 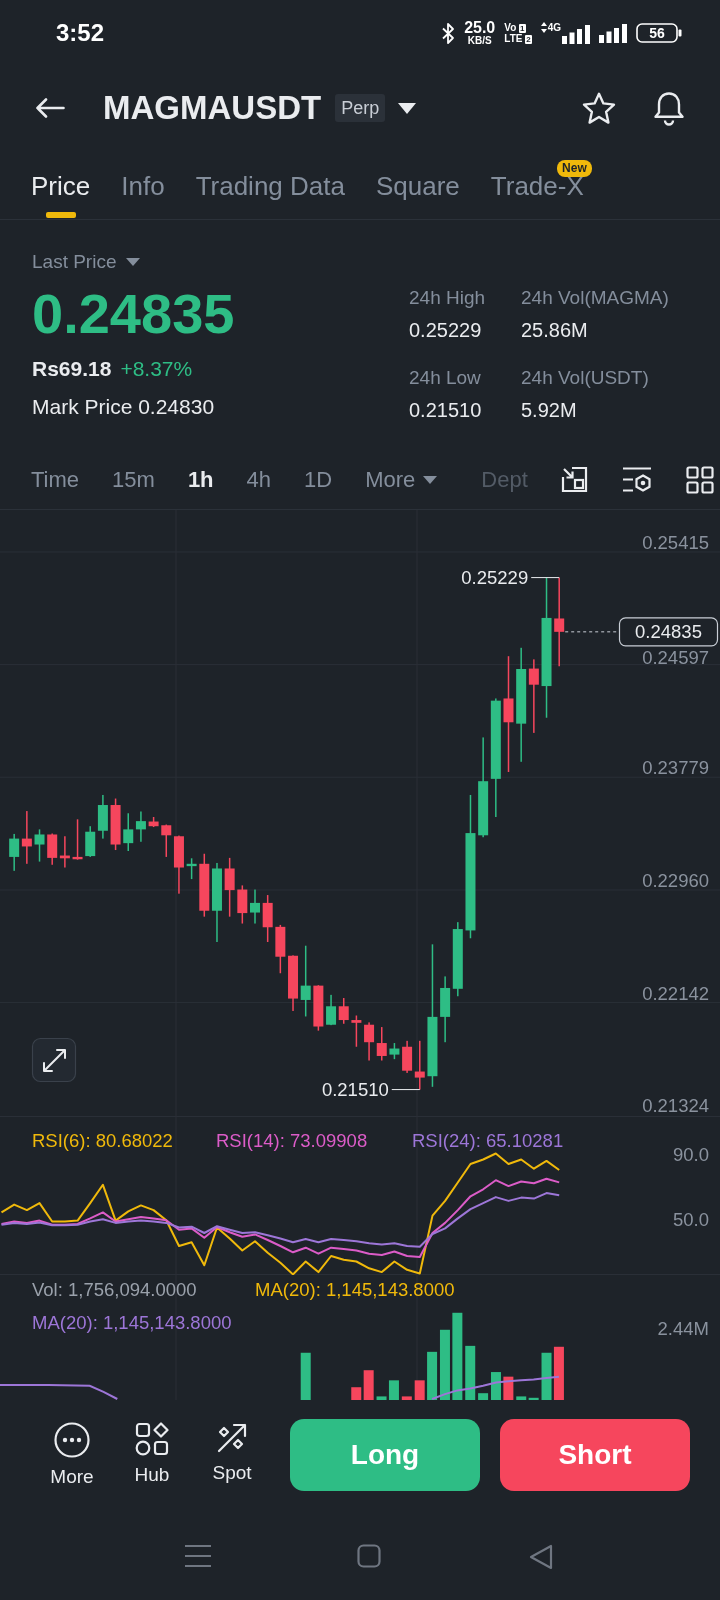 I want to click on high-price-label: 0.25229, so click(x=495, y=578).